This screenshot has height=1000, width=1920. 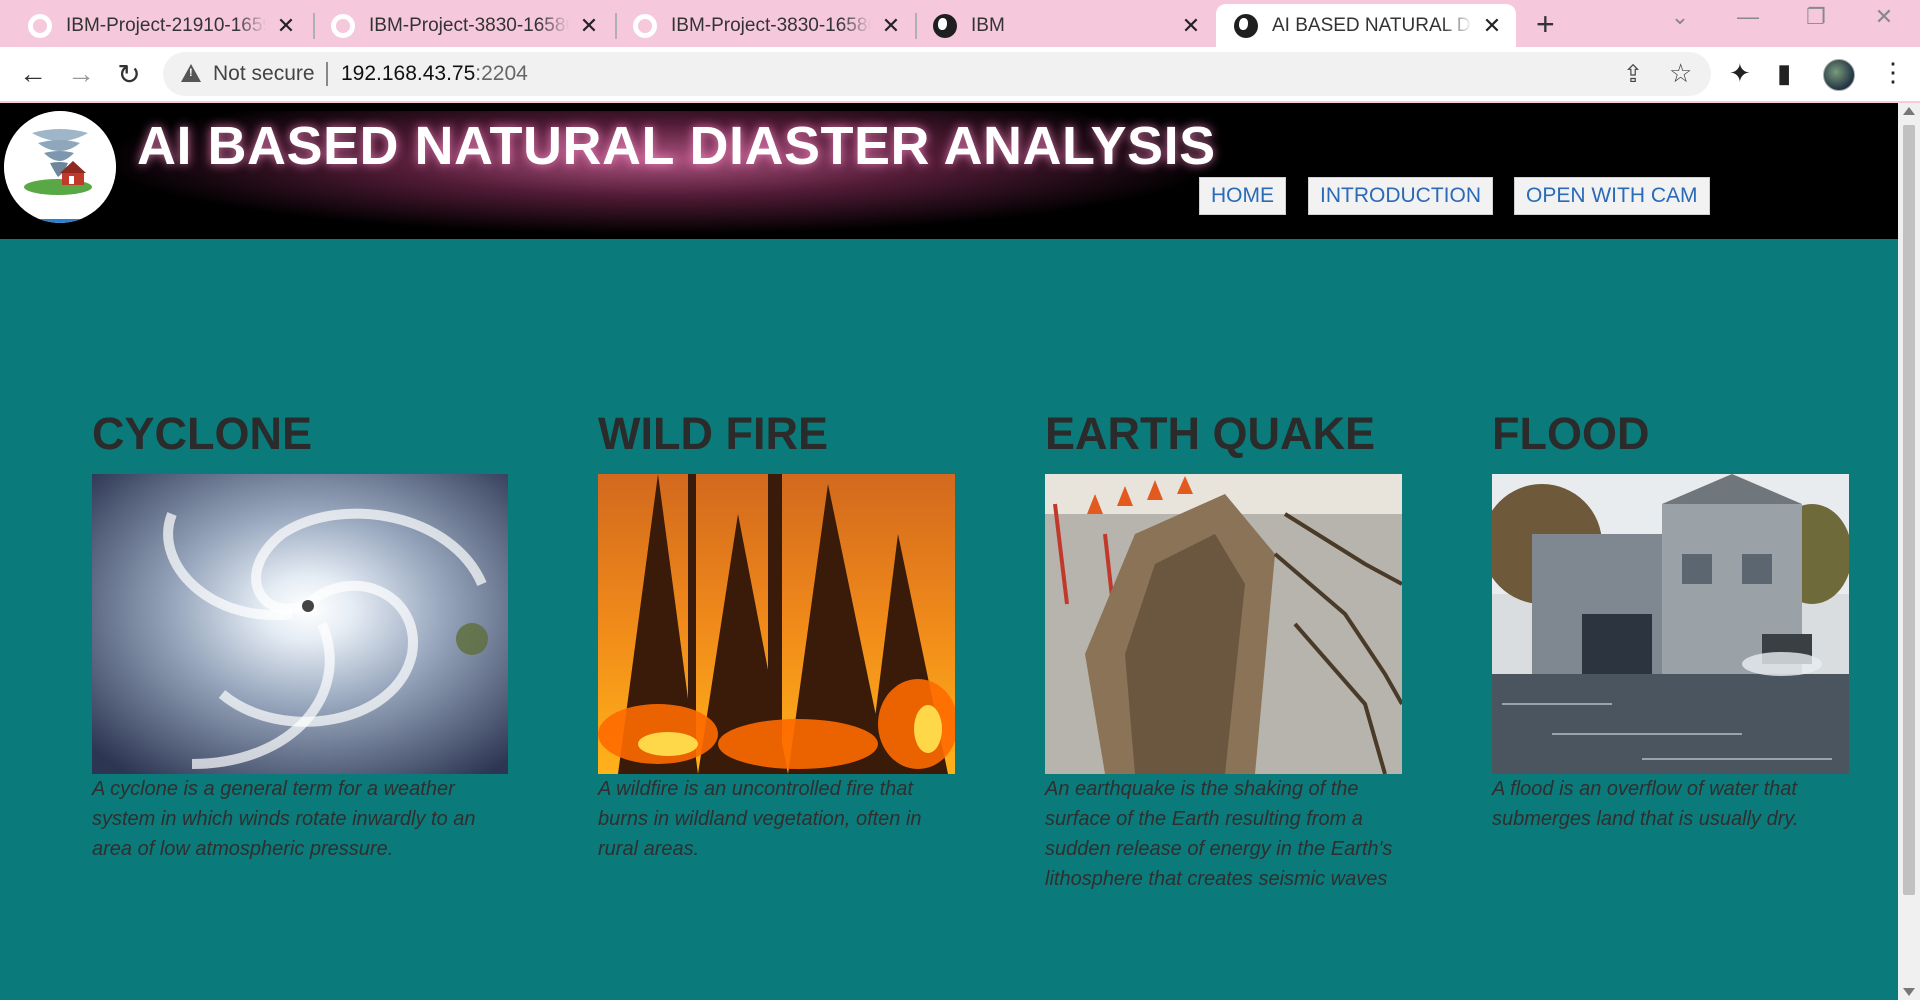 I want to click on browser-tab: IBM ✕, so click(x=1067, y=25).